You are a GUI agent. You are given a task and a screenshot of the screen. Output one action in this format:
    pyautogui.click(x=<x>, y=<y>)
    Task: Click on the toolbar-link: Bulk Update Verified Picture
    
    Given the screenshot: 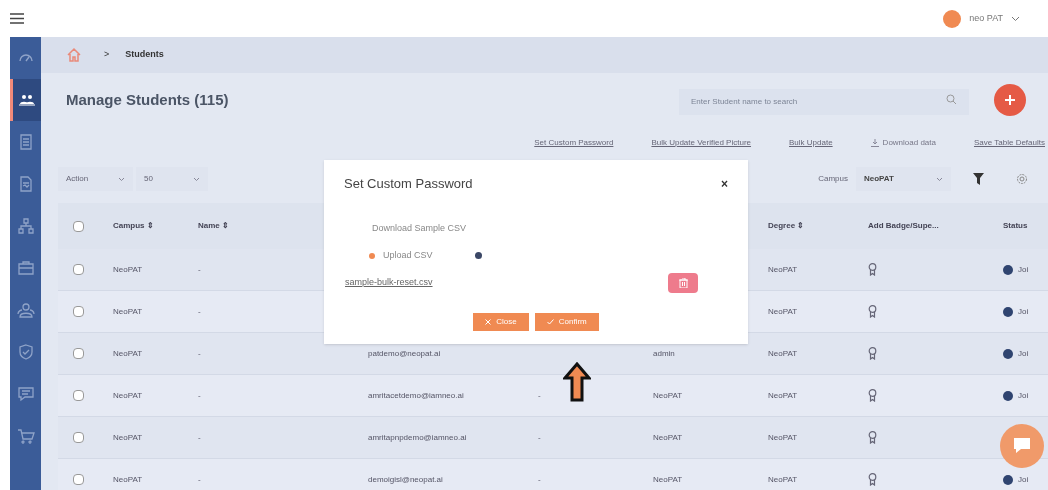 What is the action you would take?
    pyautogui.click(x=701, y=143)
    